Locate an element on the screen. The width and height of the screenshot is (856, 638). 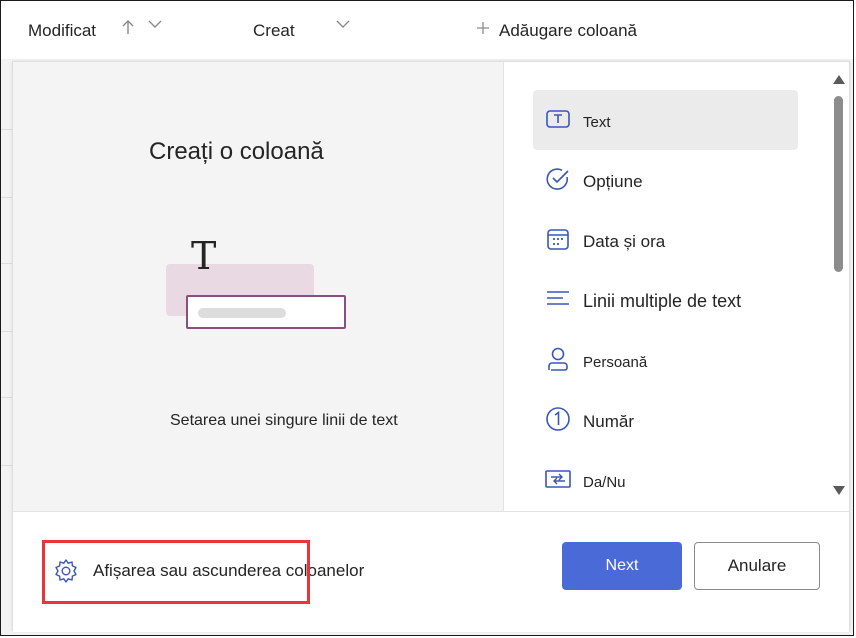
type-option-label: Text is located at coordinates (597, 122).